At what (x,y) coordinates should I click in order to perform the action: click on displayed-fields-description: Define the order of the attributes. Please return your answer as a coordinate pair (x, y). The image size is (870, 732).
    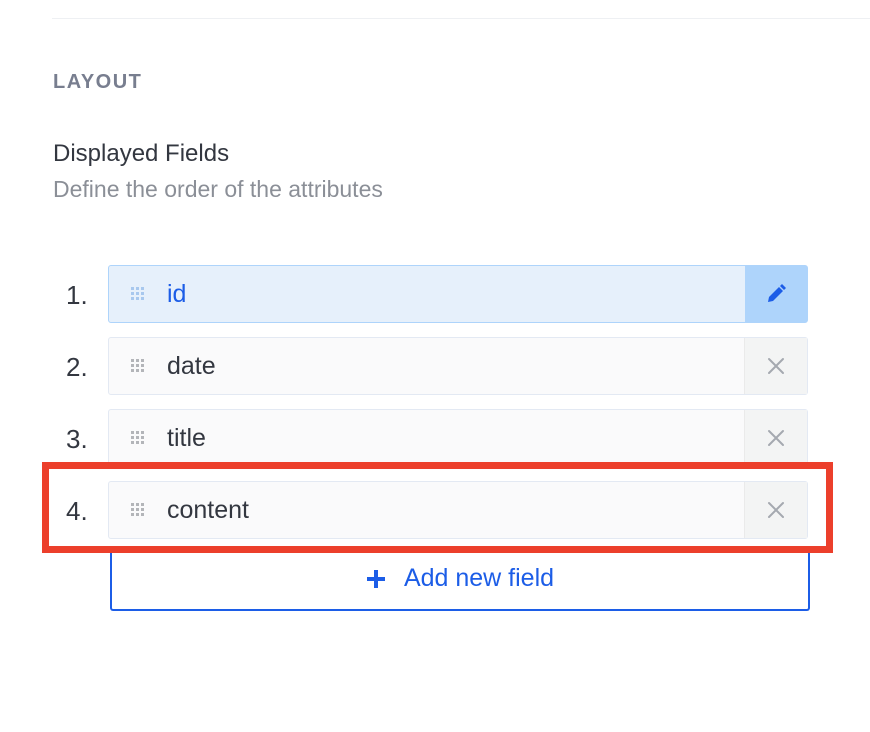
    Looking at the image, I should click on (218, 189).